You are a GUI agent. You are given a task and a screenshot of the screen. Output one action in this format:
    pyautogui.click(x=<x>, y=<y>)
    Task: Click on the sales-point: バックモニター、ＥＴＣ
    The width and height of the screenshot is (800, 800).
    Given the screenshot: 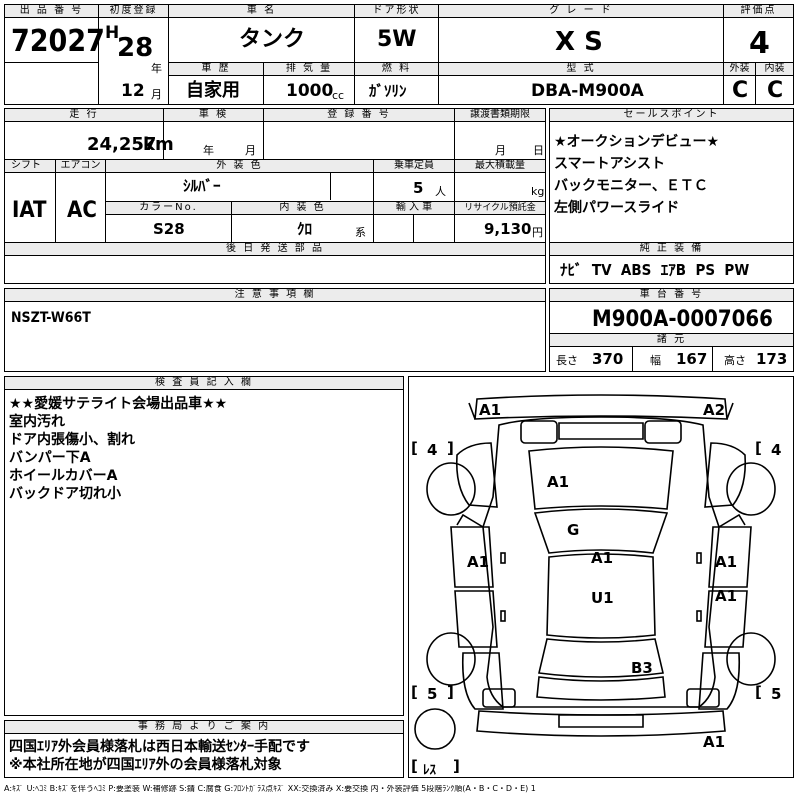 What is the action you would take?
    pyautogui.click(x=631, y=186)
    